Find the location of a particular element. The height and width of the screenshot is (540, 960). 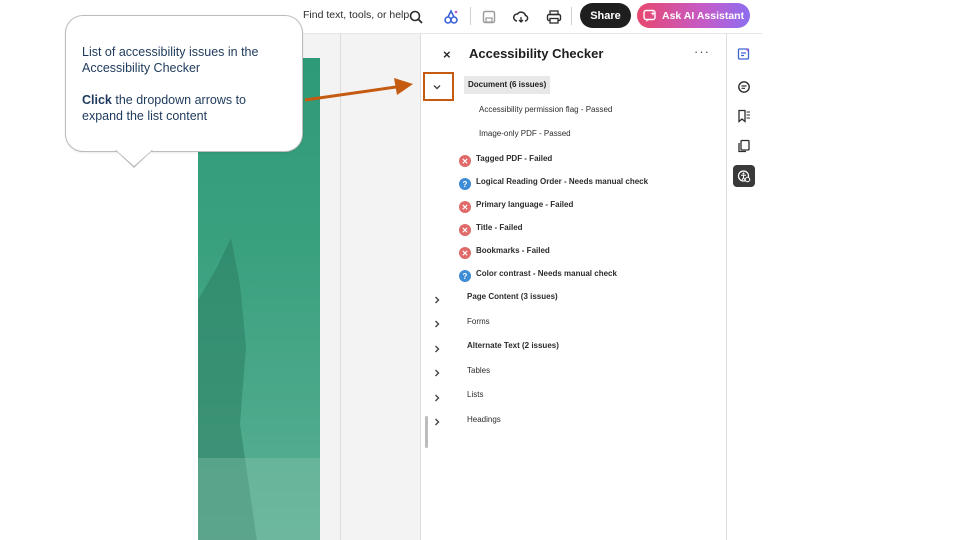

annotation-arrow is located at coordinates (358, 90).